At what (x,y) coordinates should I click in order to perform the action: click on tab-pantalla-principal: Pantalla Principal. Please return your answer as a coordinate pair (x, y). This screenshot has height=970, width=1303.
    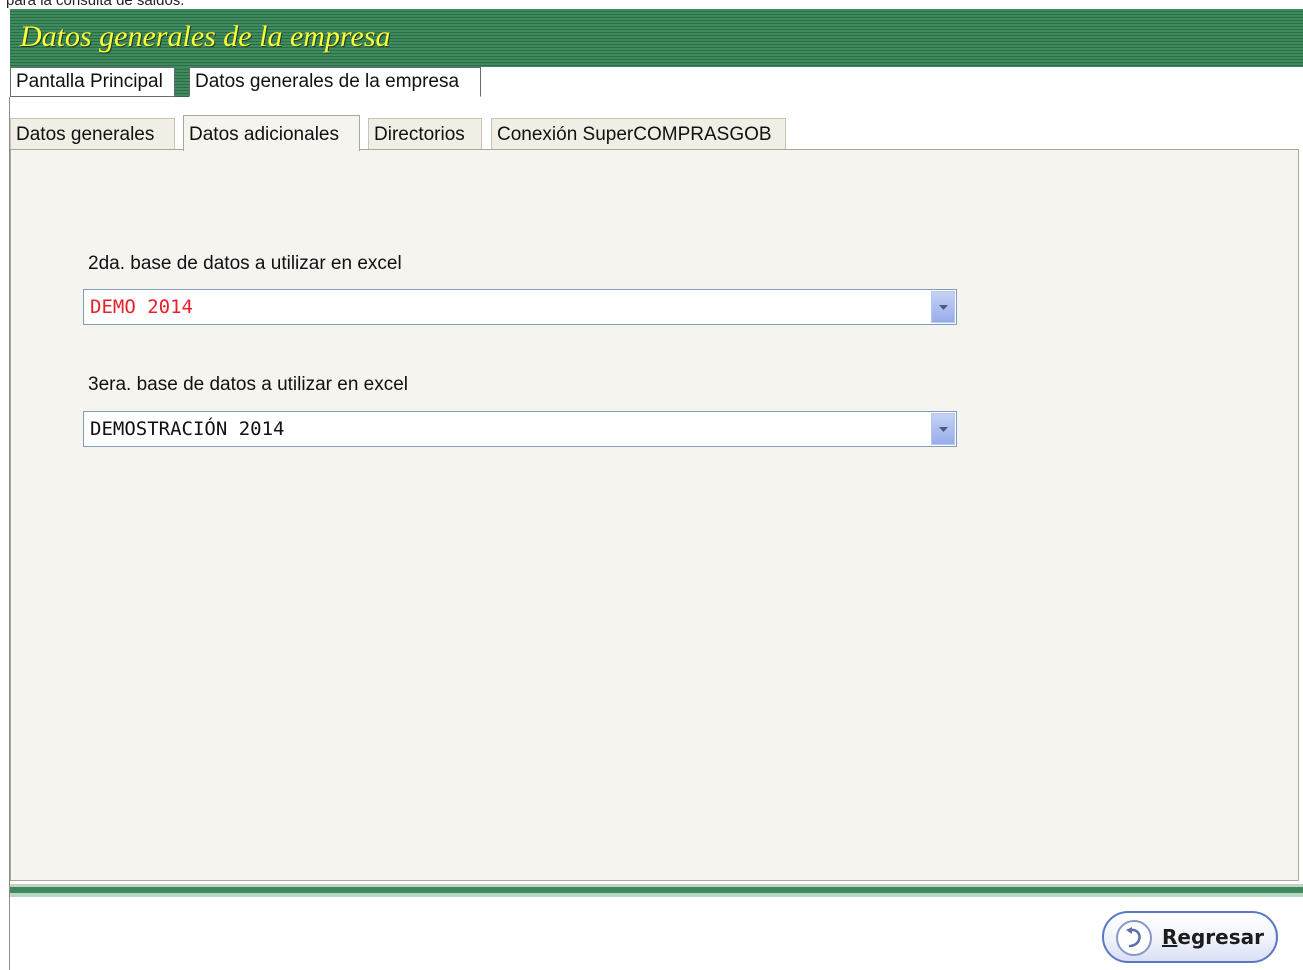
    Looking at the image, I should click on (92, 82).